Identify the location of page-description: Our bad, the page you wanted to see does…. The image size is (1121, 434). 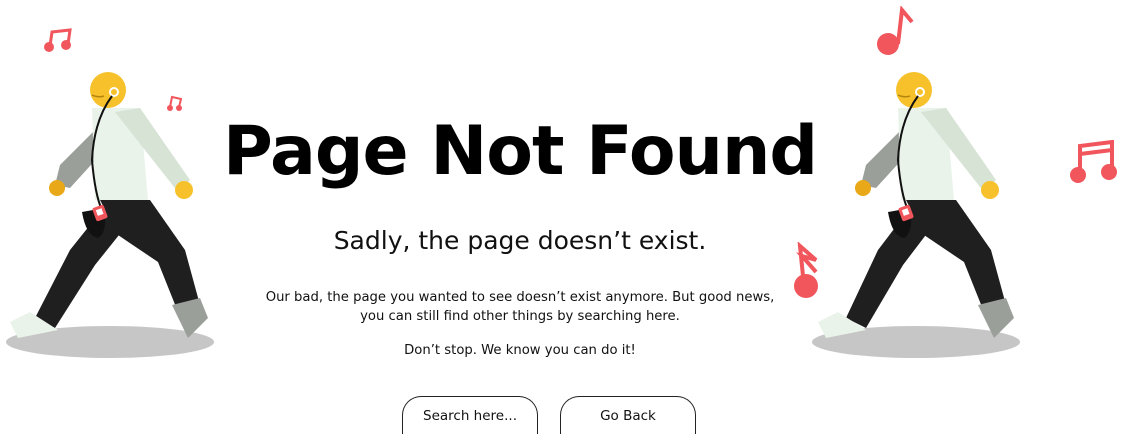
(520, 307).